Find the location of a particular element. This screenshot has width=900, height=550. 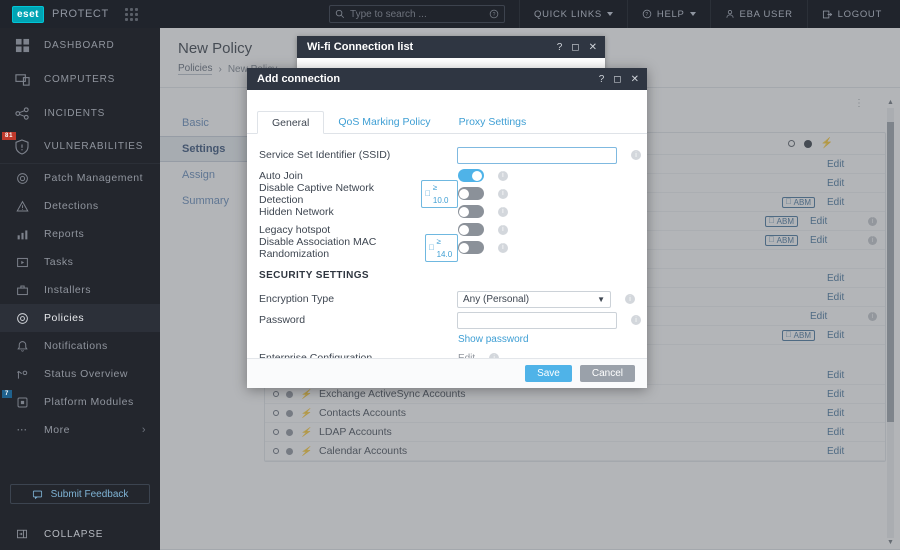

sidebar-item-label: VULNERABILITIES is located at coordinates (94, 146).